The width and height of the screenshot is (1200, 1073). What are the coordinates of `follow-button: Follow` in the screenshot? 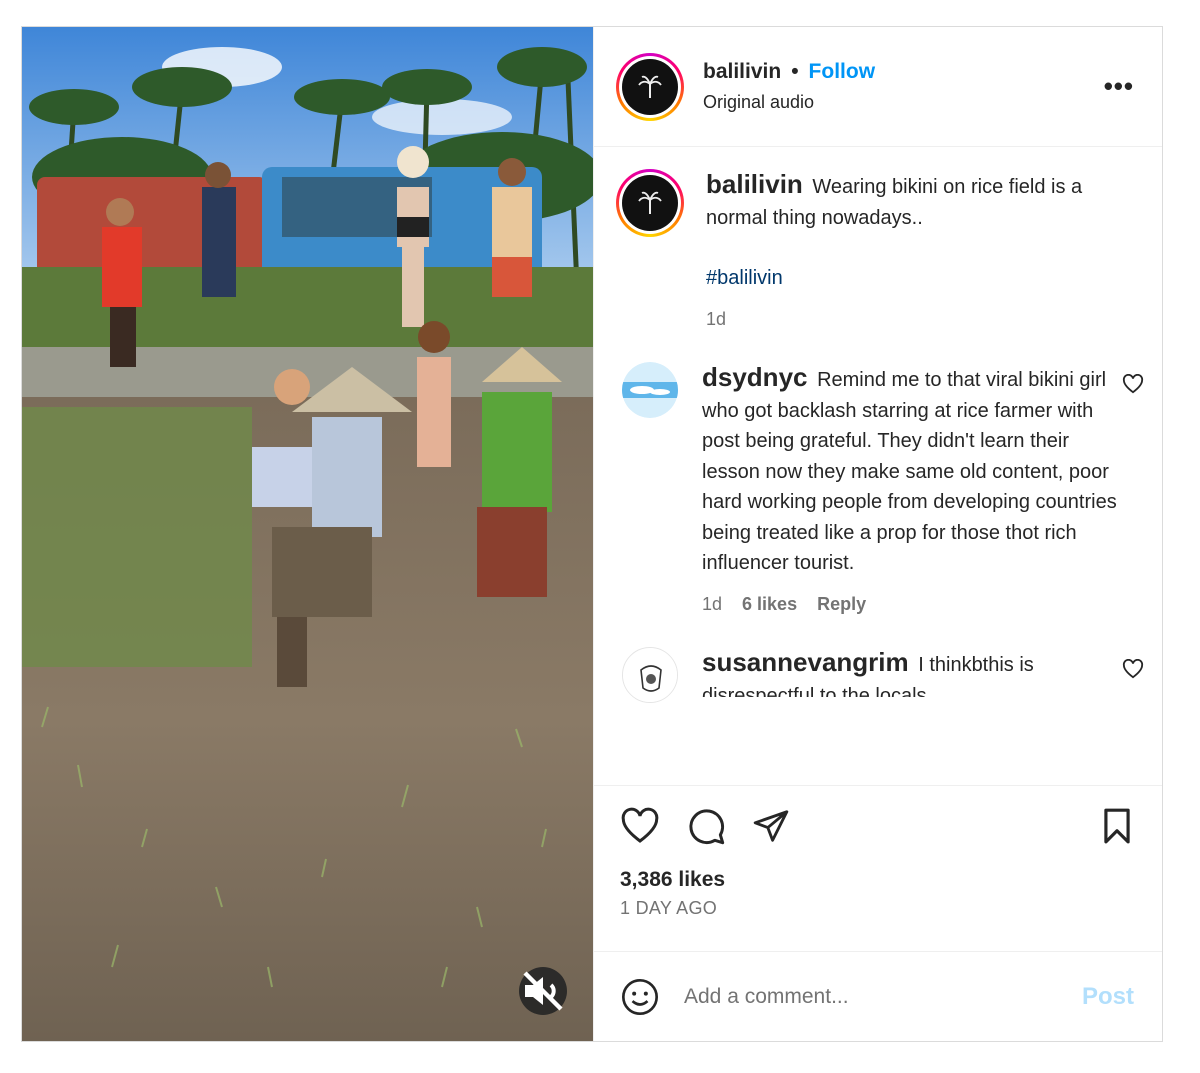 It's located at (842, 72).